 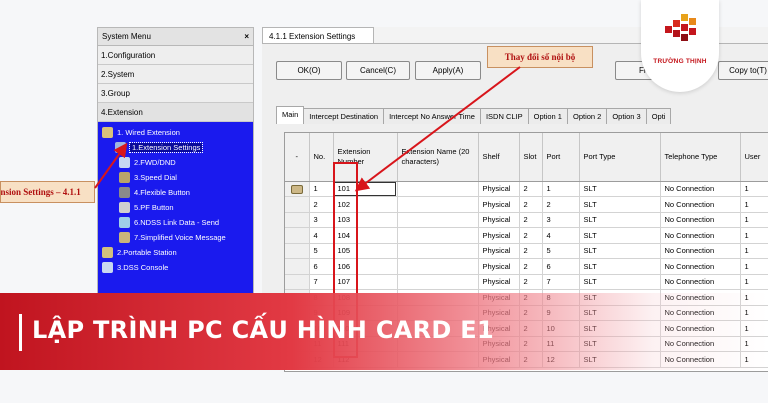 I want to click on tree-item-flexible-button: 4.Flexible Button, so click(x=154, y=192).